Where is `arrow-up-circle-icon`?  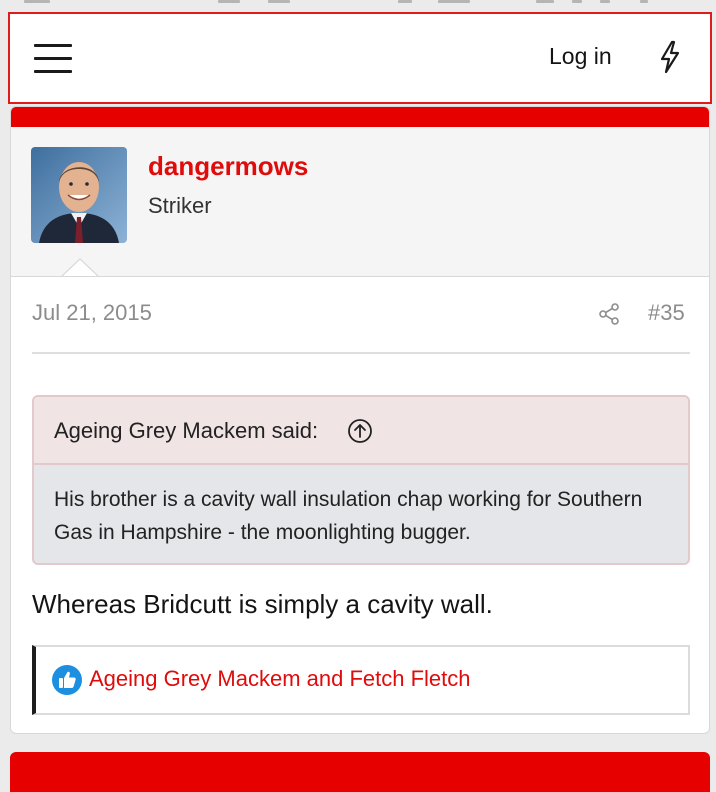 arrow-up-circle-icon is located at coordinates (360, 431).